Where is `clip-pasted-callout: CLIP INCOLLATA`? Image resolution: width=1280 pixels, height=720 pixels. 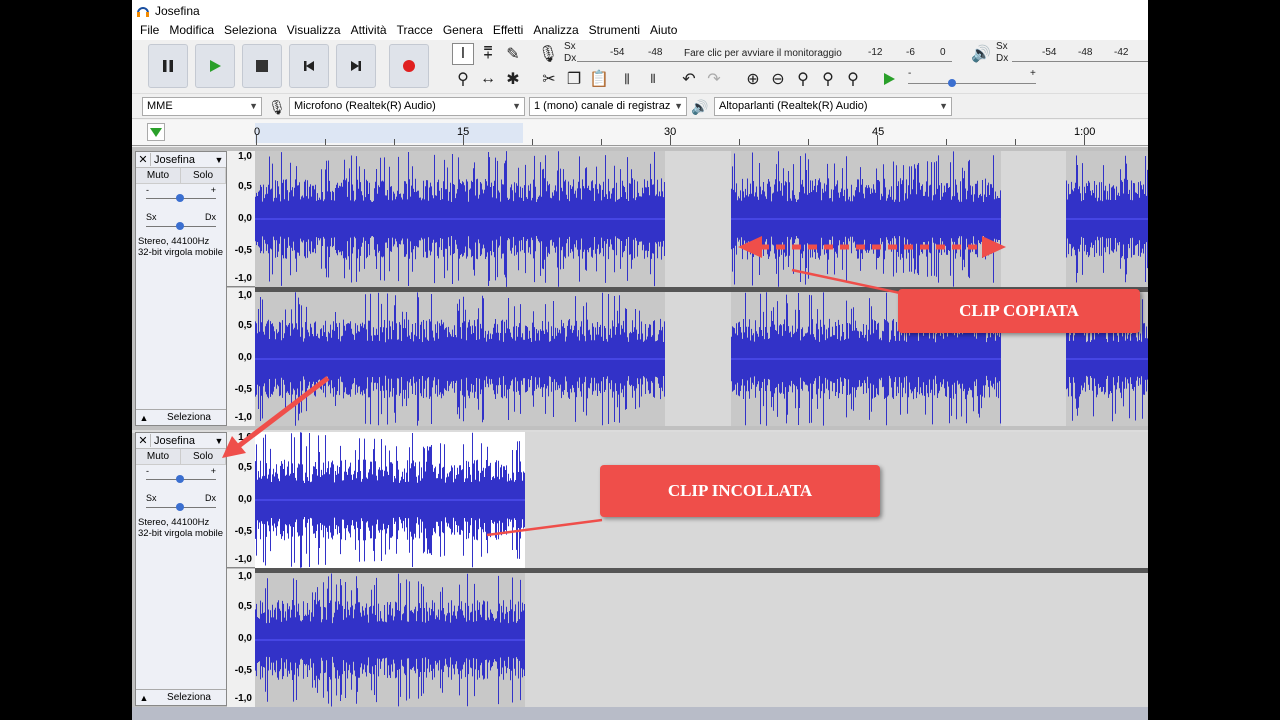
clip-pasted-callout: CLIP INCOLLATA is located at coordinates (740, 491).